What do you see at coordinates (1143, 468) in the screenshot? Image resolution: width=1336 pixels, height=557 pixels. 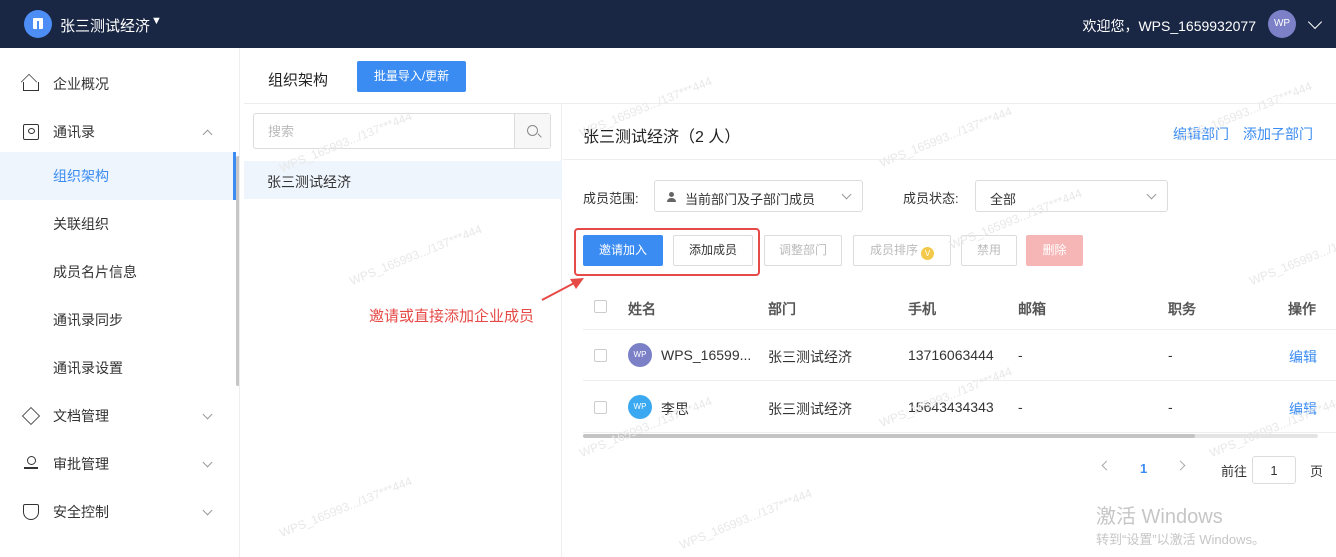 I see `page-number: 1` at bounding box center [1143, 468].